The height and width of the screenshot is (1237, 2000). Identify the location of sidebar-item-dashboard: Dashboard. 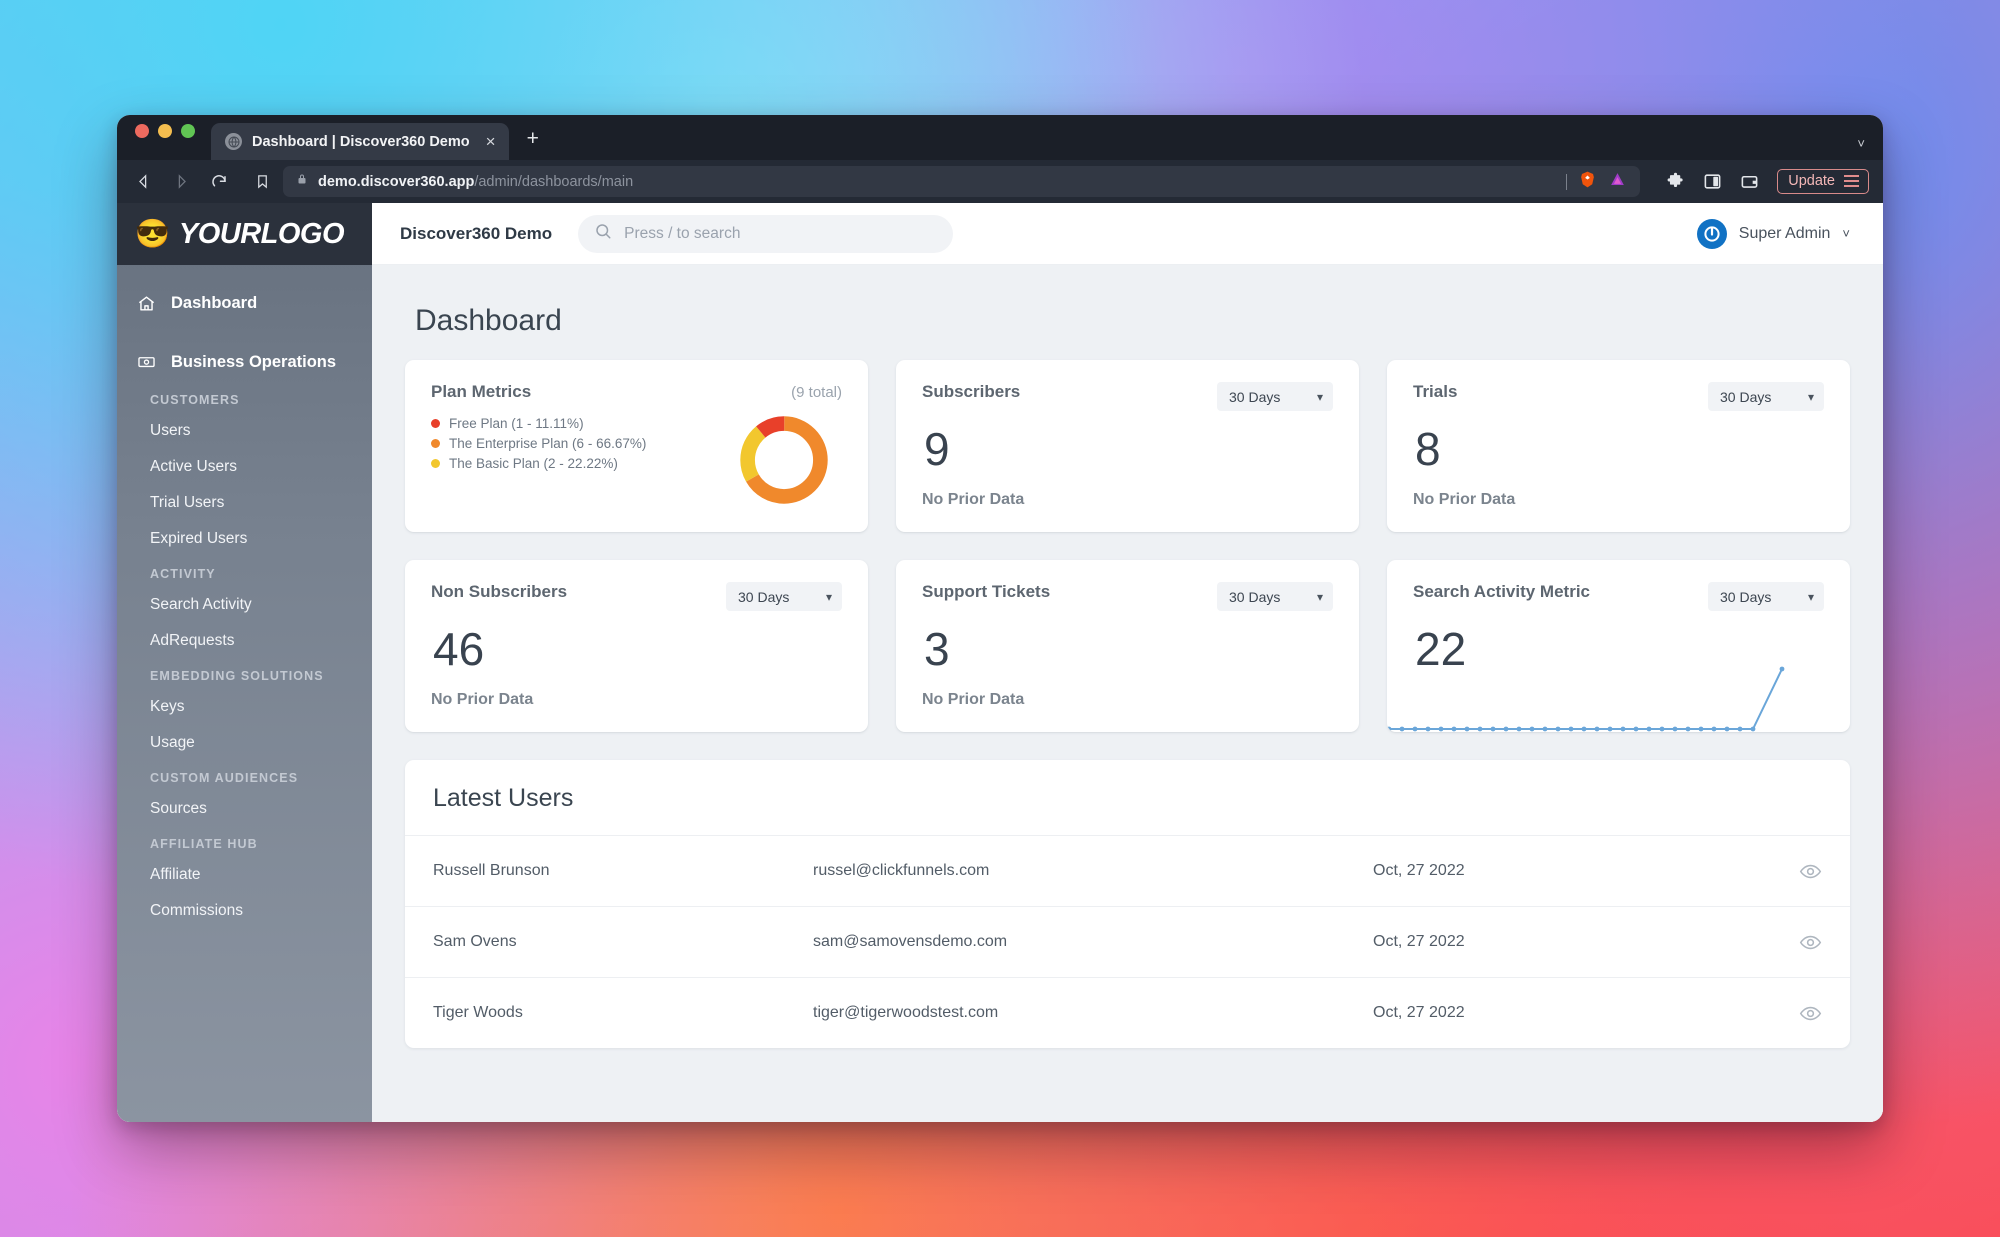
(244, 303).